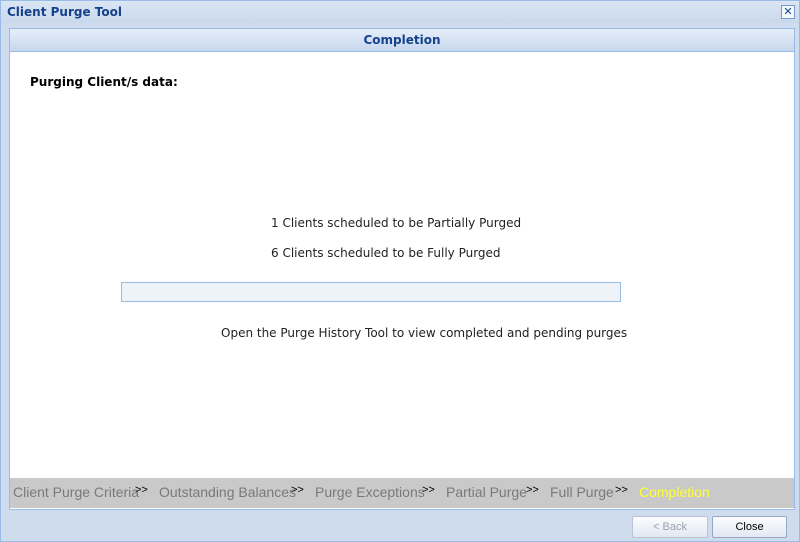 Image resolution: width=800 pixels, height=542 pixels. What do you see at coordinates (400, 12) in the screenshot?
I see `window-titlebar: Client Purge Tool ✕` at bounding box center [400, 12].